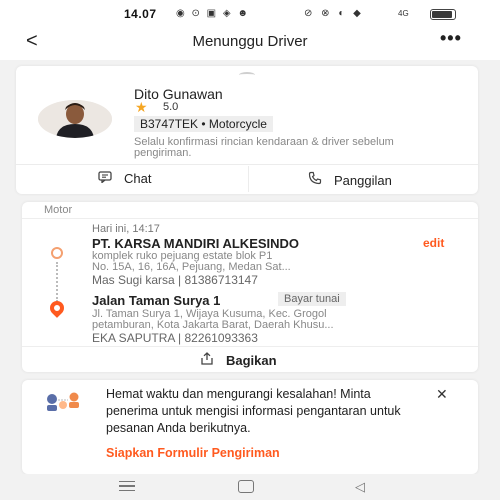 Image resolution: width=500 pixels, height=500 pixels. What do you see at coordinates (246, 486) in the screenshot?
I see `home-icon` at bounding box center [246, 486].